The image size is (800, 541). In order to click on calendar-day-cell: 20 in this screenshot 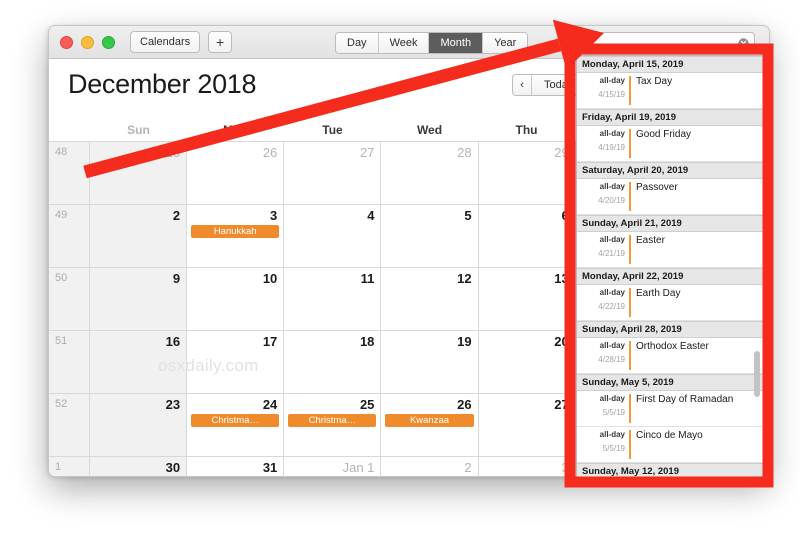, I will do `click(527, 362)`.